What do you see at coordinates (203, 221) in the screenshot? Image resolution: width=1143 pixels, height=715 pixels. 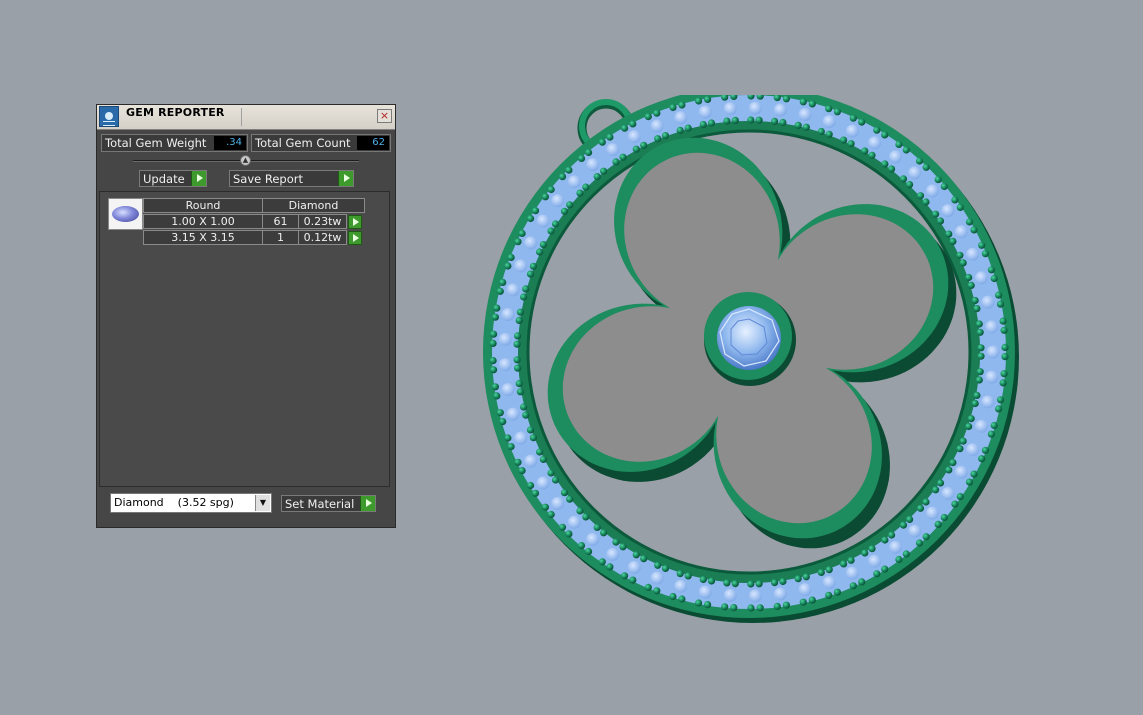 I see `gem-size: 1.00 X 1.00` at bounding box center [203, 221].